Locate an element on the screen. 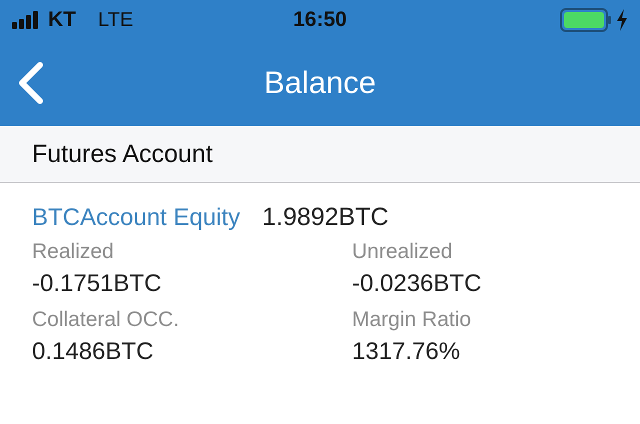 The width and height of the screenshot is (640, 424). stat-label: Margin Ratio is located at coordinates (412, 320).